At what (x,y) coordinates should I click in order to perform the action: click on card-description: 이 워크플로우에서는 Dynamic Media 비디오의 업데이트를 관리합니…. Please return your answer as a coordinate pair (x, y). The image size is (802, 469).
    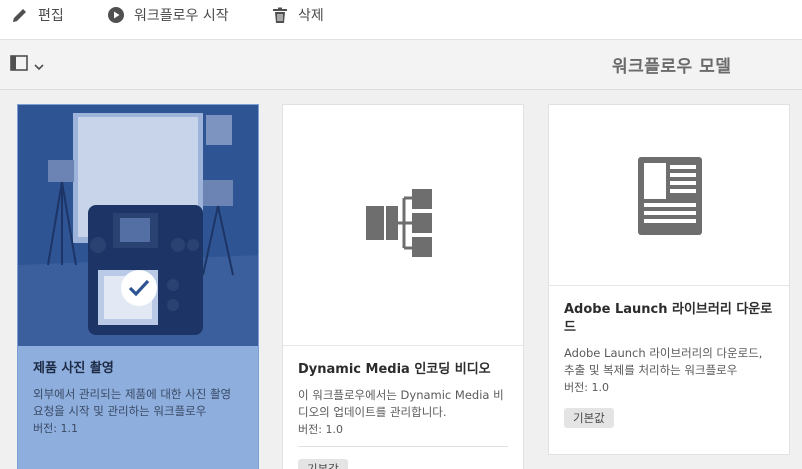
    Looking at the image, I should click on (401, 403).